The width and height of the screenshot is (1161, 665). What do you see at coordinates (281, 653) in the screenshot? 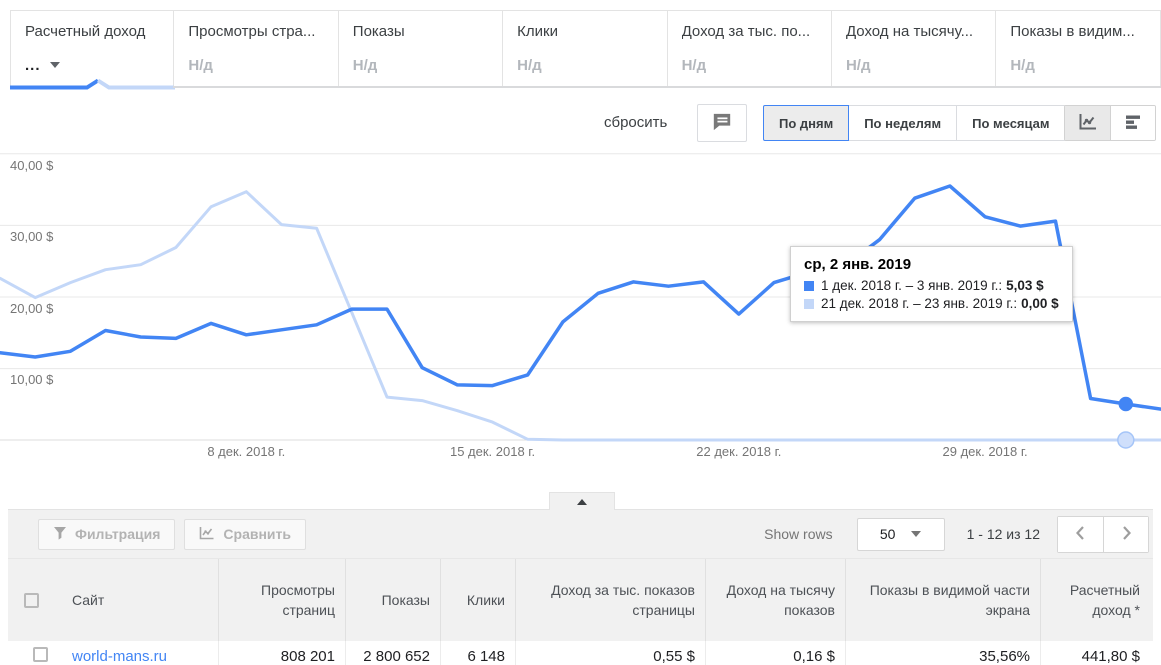
I see `page-views-cell: 808 201` at bounding box center [281, 653].